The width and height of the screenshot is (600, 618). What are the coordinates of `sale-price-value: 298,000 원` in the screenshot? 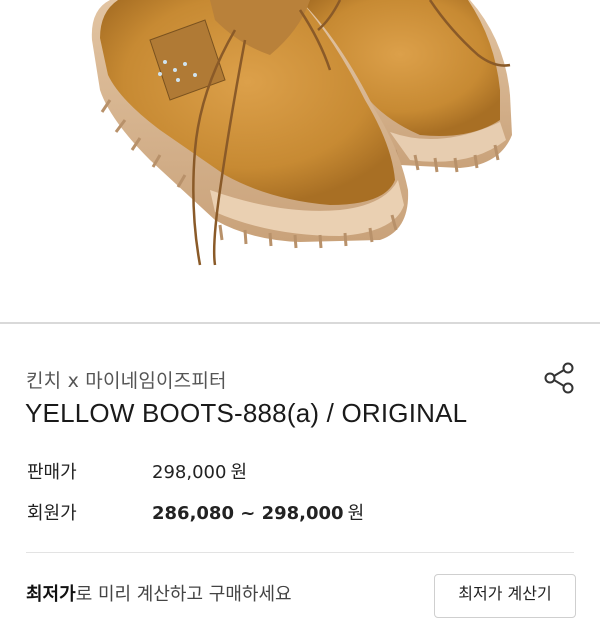 It's located at (199, 471).